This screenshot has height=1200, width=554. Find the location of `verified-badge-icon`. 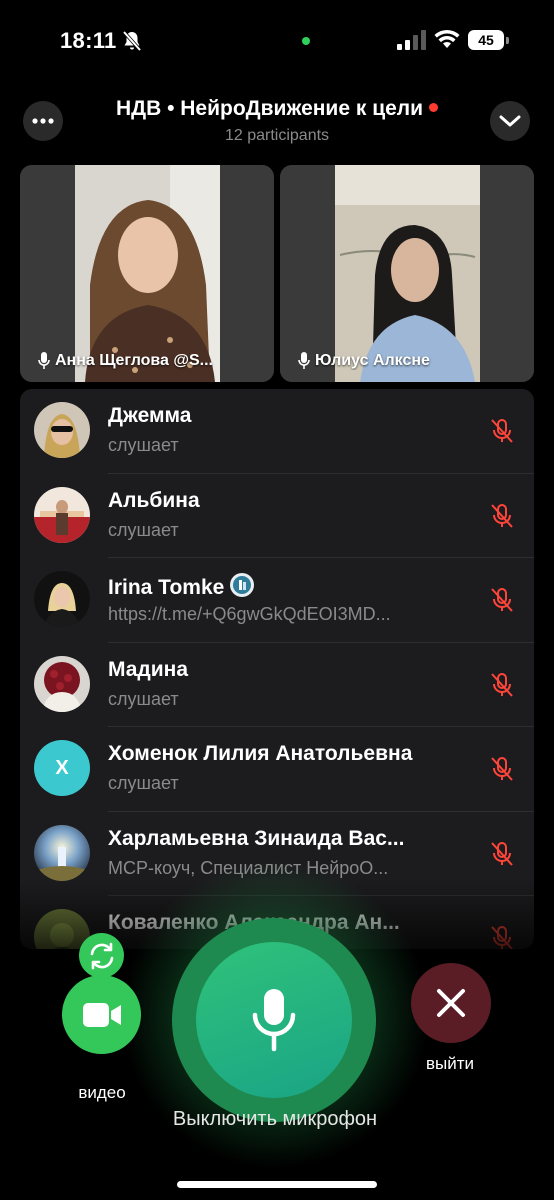

verified-badge-icon is located at coordinates (242, 585).